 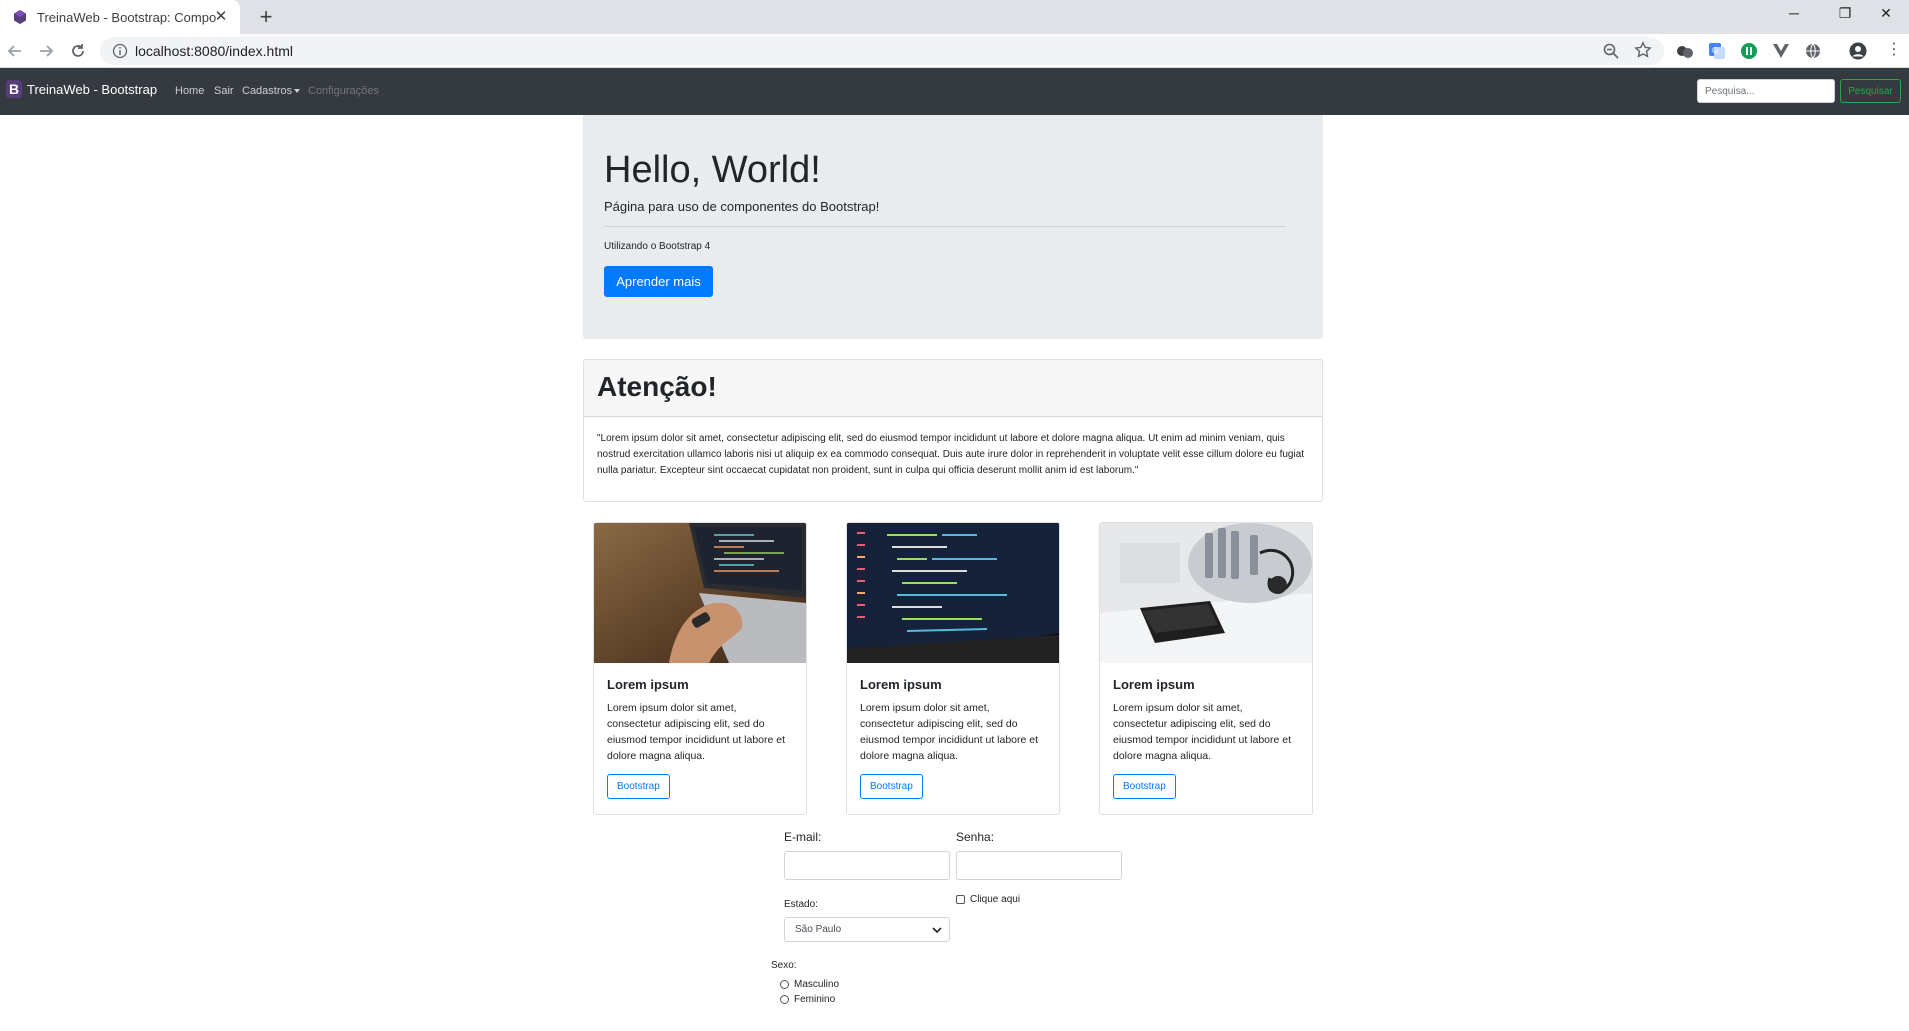 What do you see at coordinates (960, 899) in the screenshot?
I see `clique-aqui-checkbox` at bounding box center [960, 899].